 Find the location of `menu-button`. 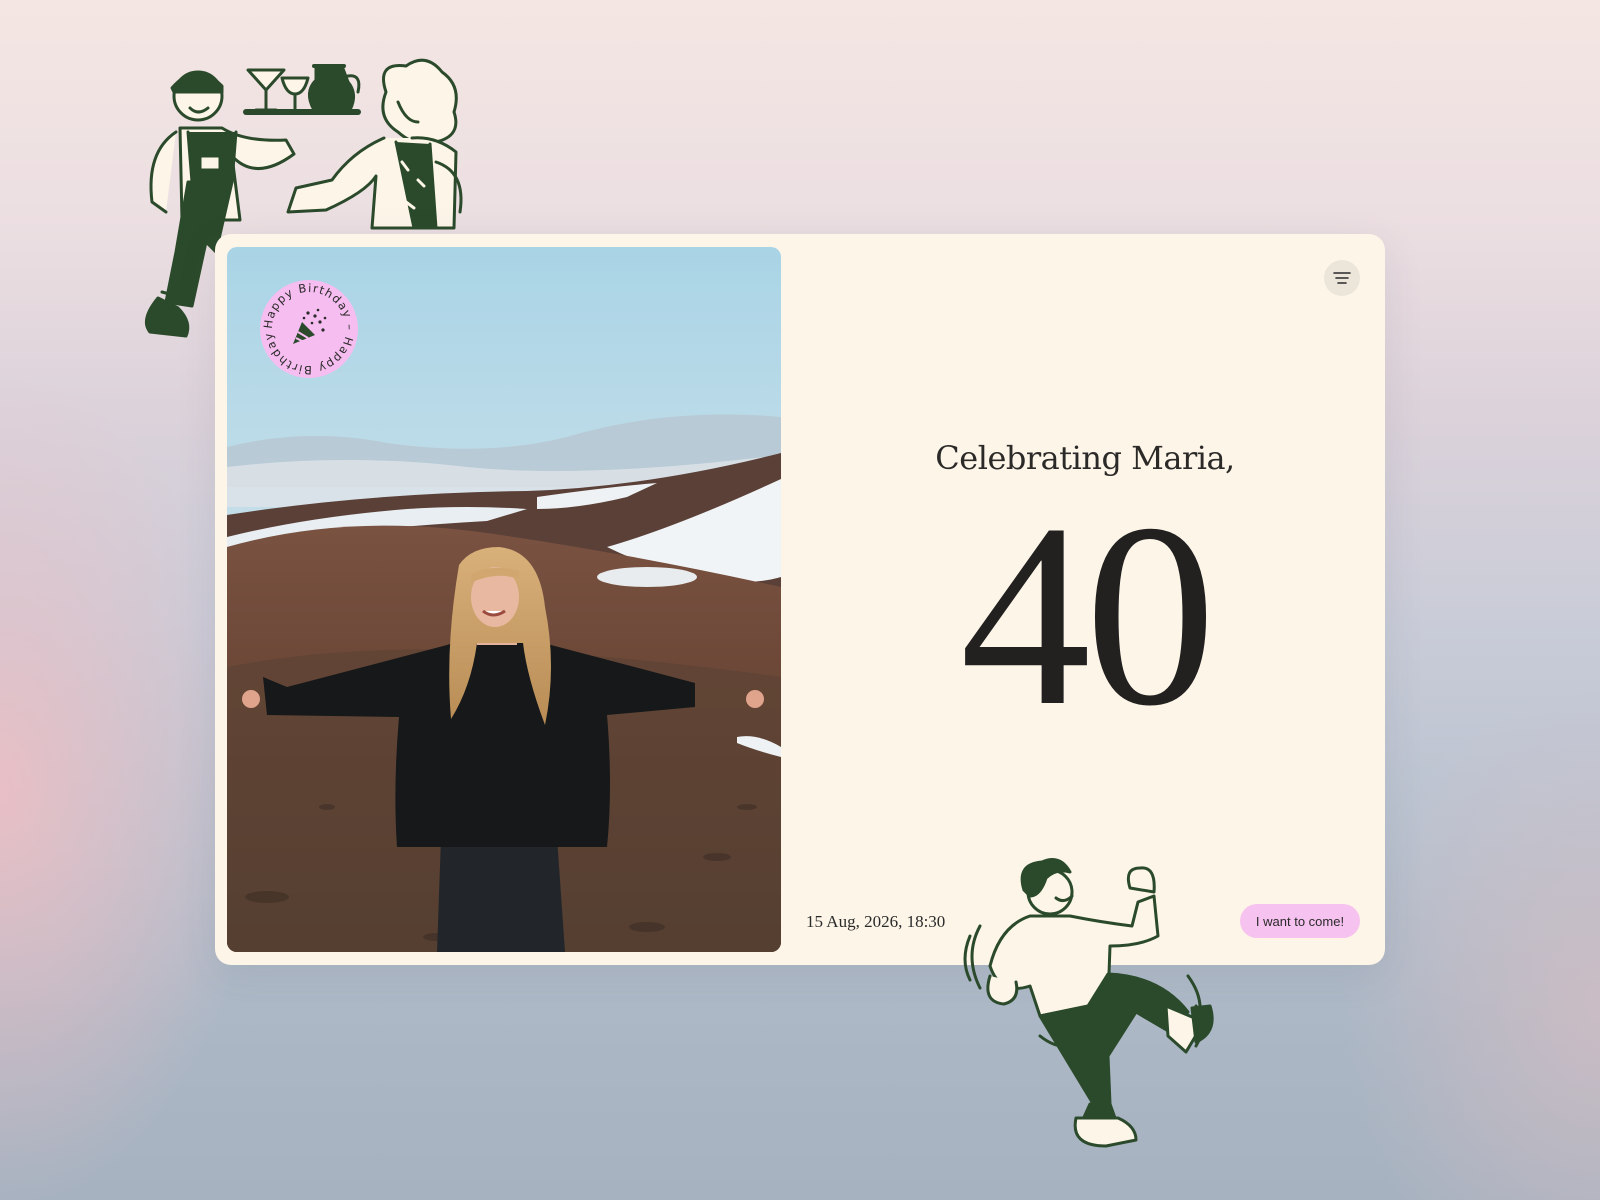

menu-button is located at coordinates (1342, 278).